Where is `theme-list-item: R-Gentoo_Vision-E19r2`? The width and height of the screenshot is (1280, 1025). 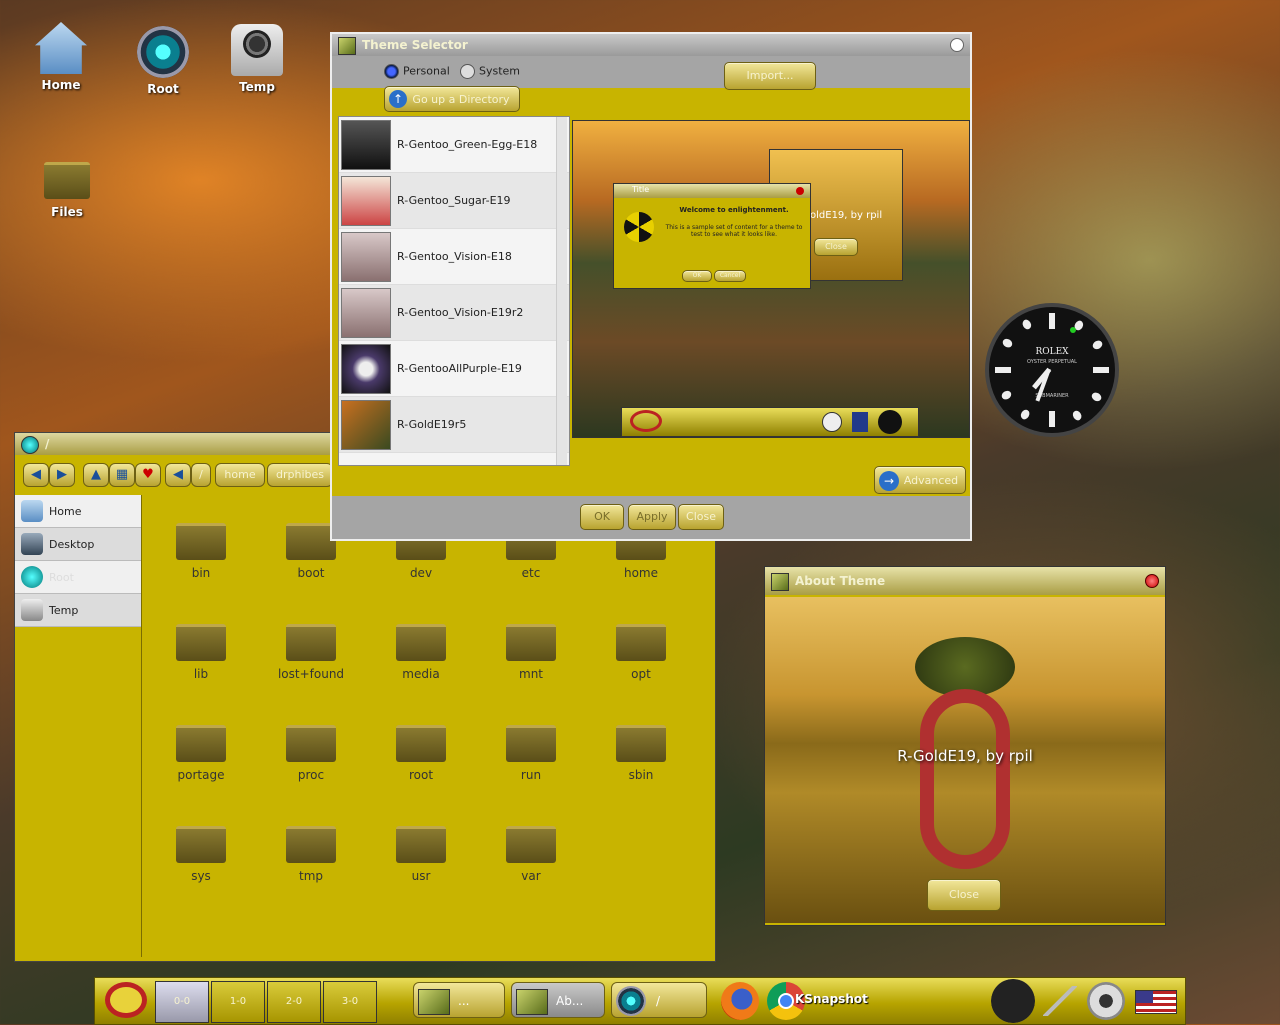
theme-list-item: R-Gentoo_Vision-E19r2 is located at coordinates (454, 313).